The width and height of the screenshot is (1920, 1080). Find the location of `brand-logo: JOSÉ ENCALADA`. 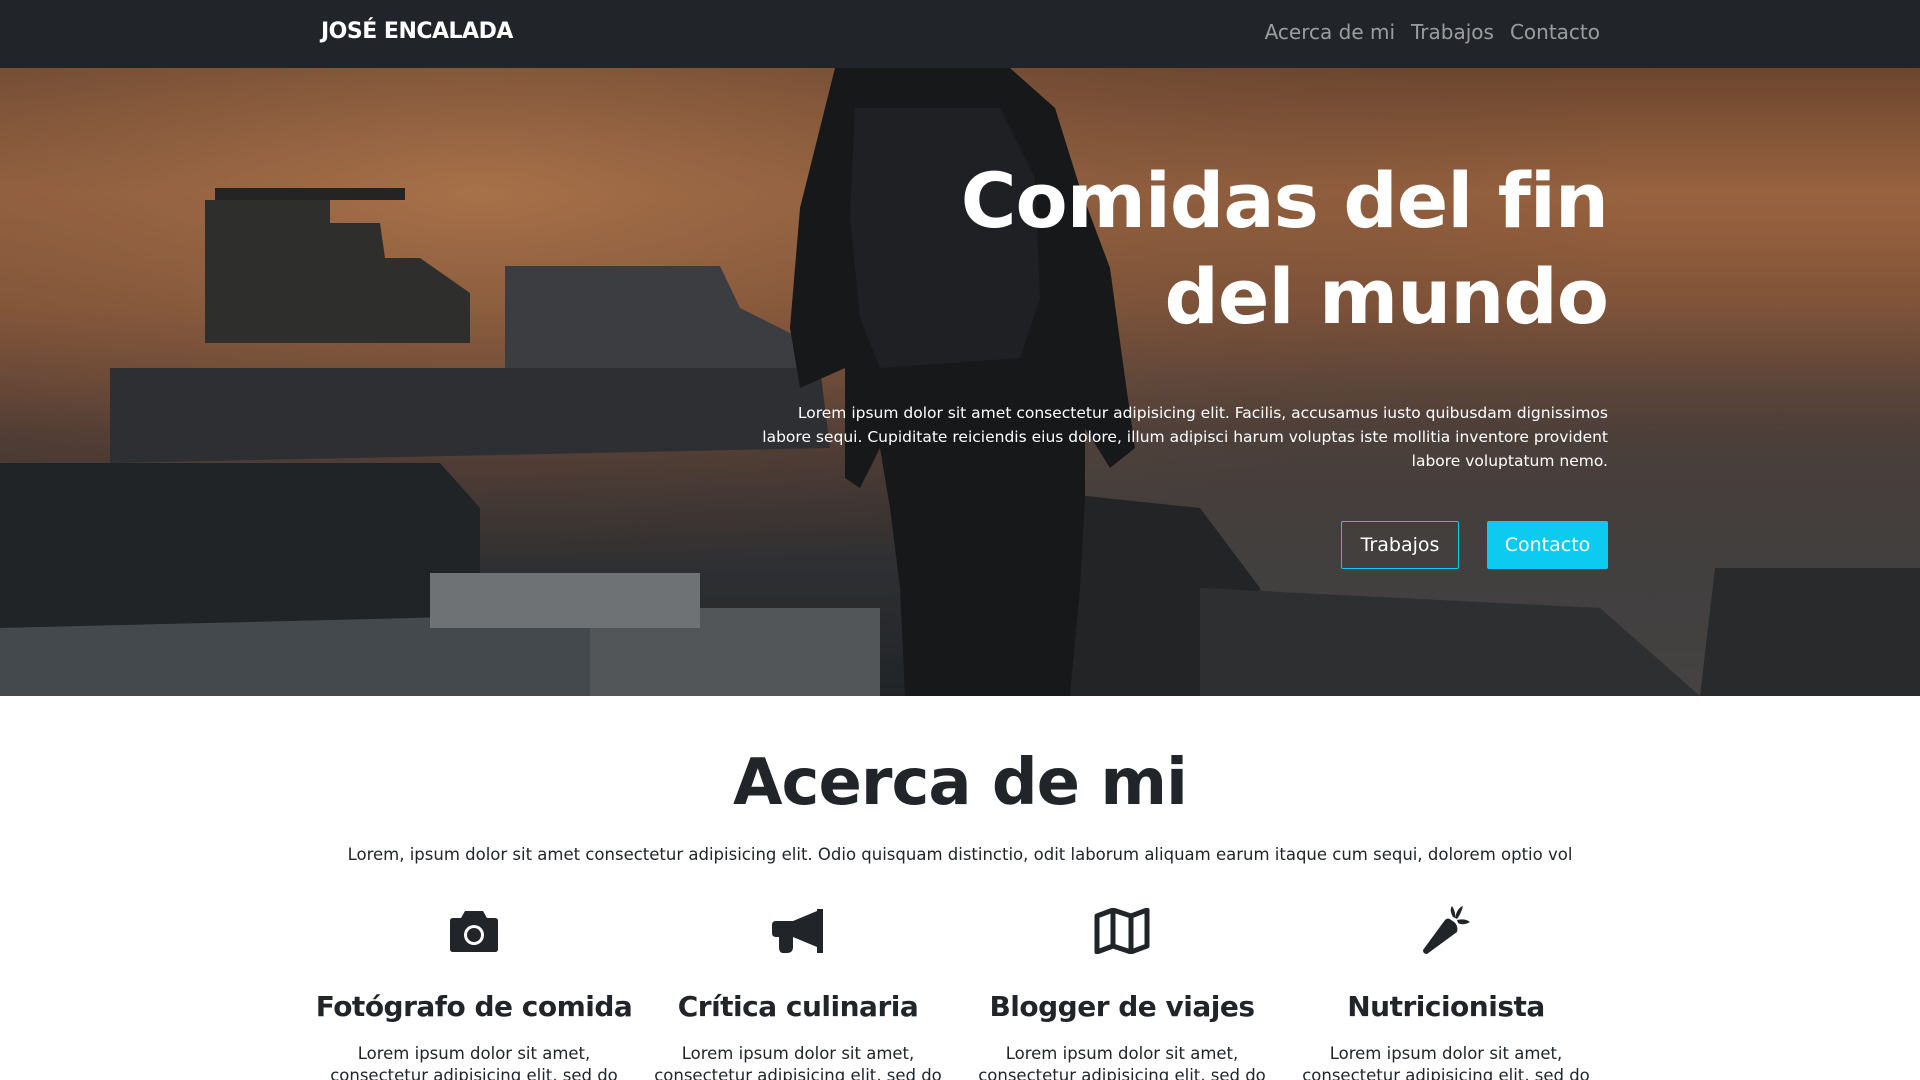

brand-logo: JOSÉ ENCALADA is located at coordinates (417, 31).